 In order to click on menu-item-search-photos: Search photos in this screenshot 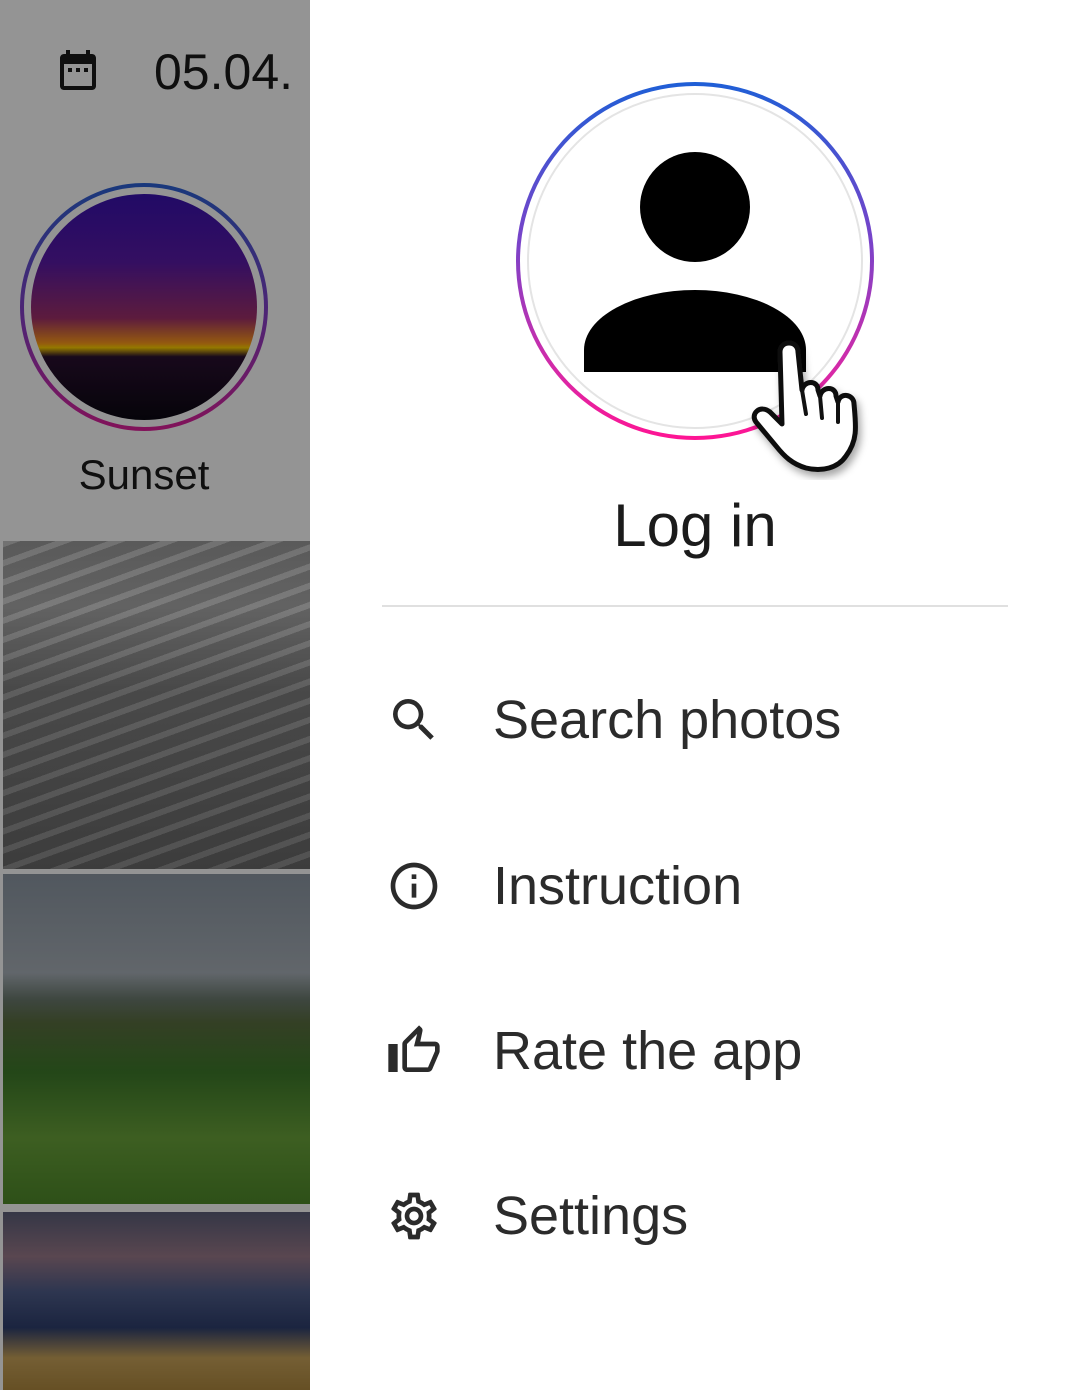, I will do `click(702, 720)`.